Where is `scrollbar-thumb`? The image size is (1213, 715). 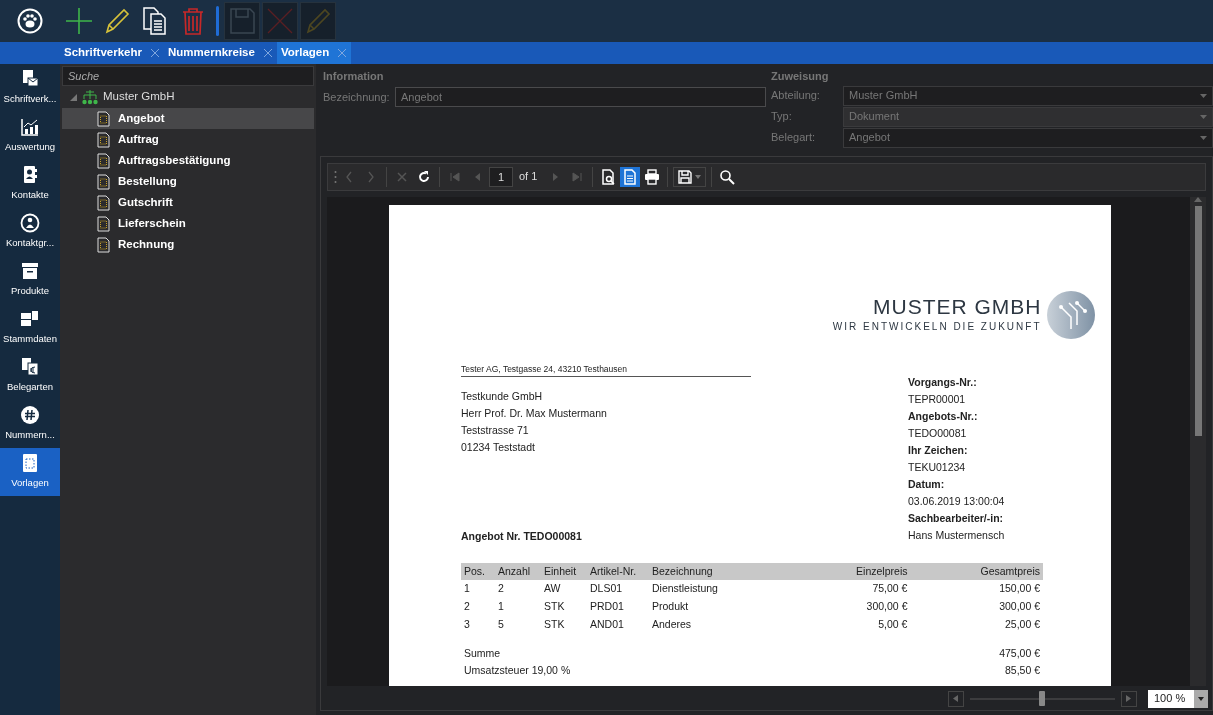
scrollbar-thumb is located at coordinates (1198, 320).